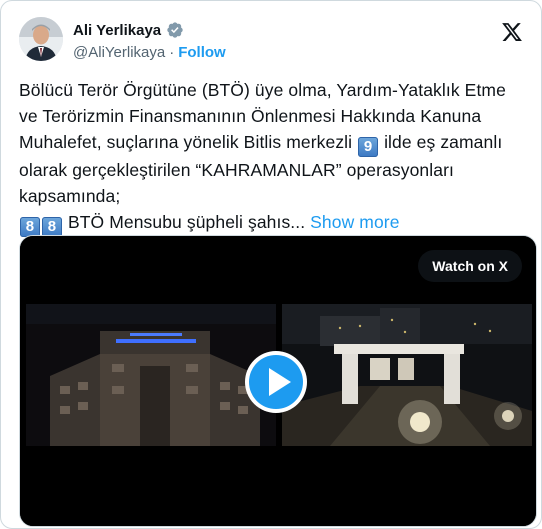 The image size is (542, 529). Describe the element at coordinates (368, 147) in the screenshot. I see `keycap-9-emoji: 9` at that location.